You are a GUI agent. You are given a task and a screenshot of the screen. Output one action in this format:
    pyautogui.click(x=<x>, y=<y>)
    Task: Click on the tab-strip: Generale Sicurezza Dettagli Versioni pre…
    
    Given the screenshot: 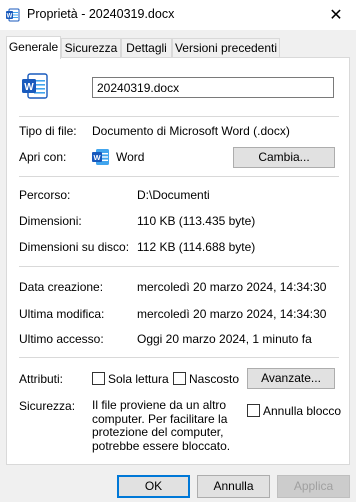 What is the action you would take?
    pyautogui.click(x=178, y=47)
    